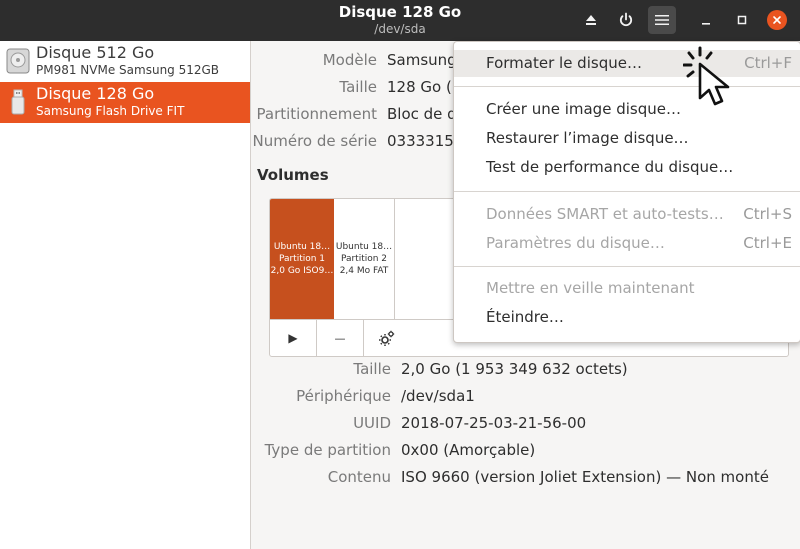  Describe the element at coordinates (514, 369) in the screenshot. I see `volume-size-value: 2,0 Go (1 953 349 632 octets)` at that location.